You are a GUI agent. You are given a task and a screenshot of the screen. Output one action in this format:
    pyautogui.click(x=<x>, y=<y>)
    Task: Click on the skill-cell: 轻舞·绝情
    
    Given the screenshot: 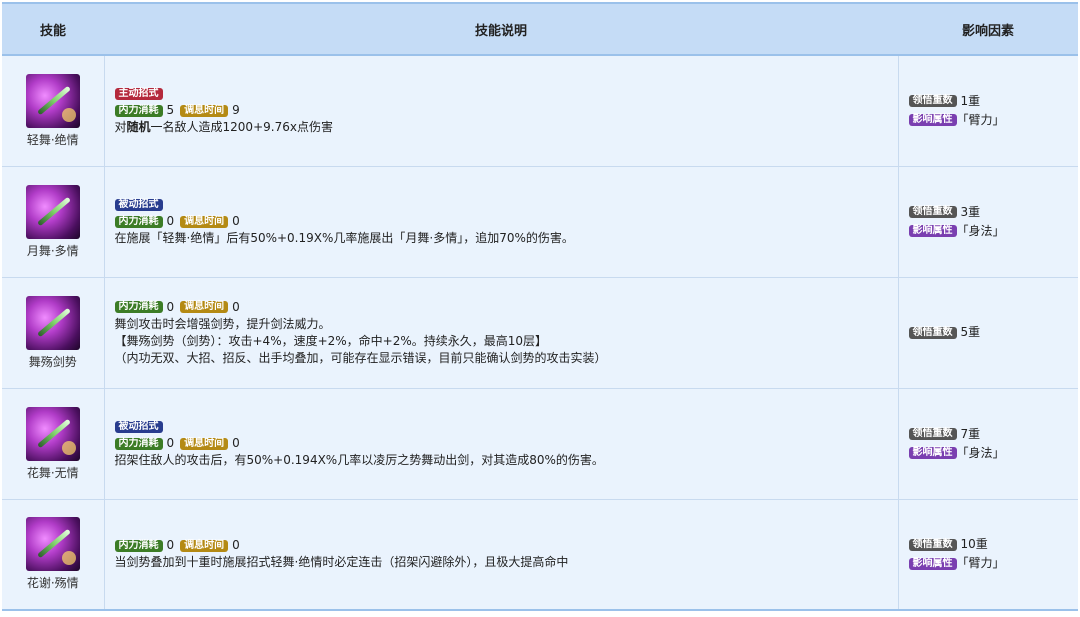 What is the action you would take?
    pyautogui.click(x=53, y=111)
    